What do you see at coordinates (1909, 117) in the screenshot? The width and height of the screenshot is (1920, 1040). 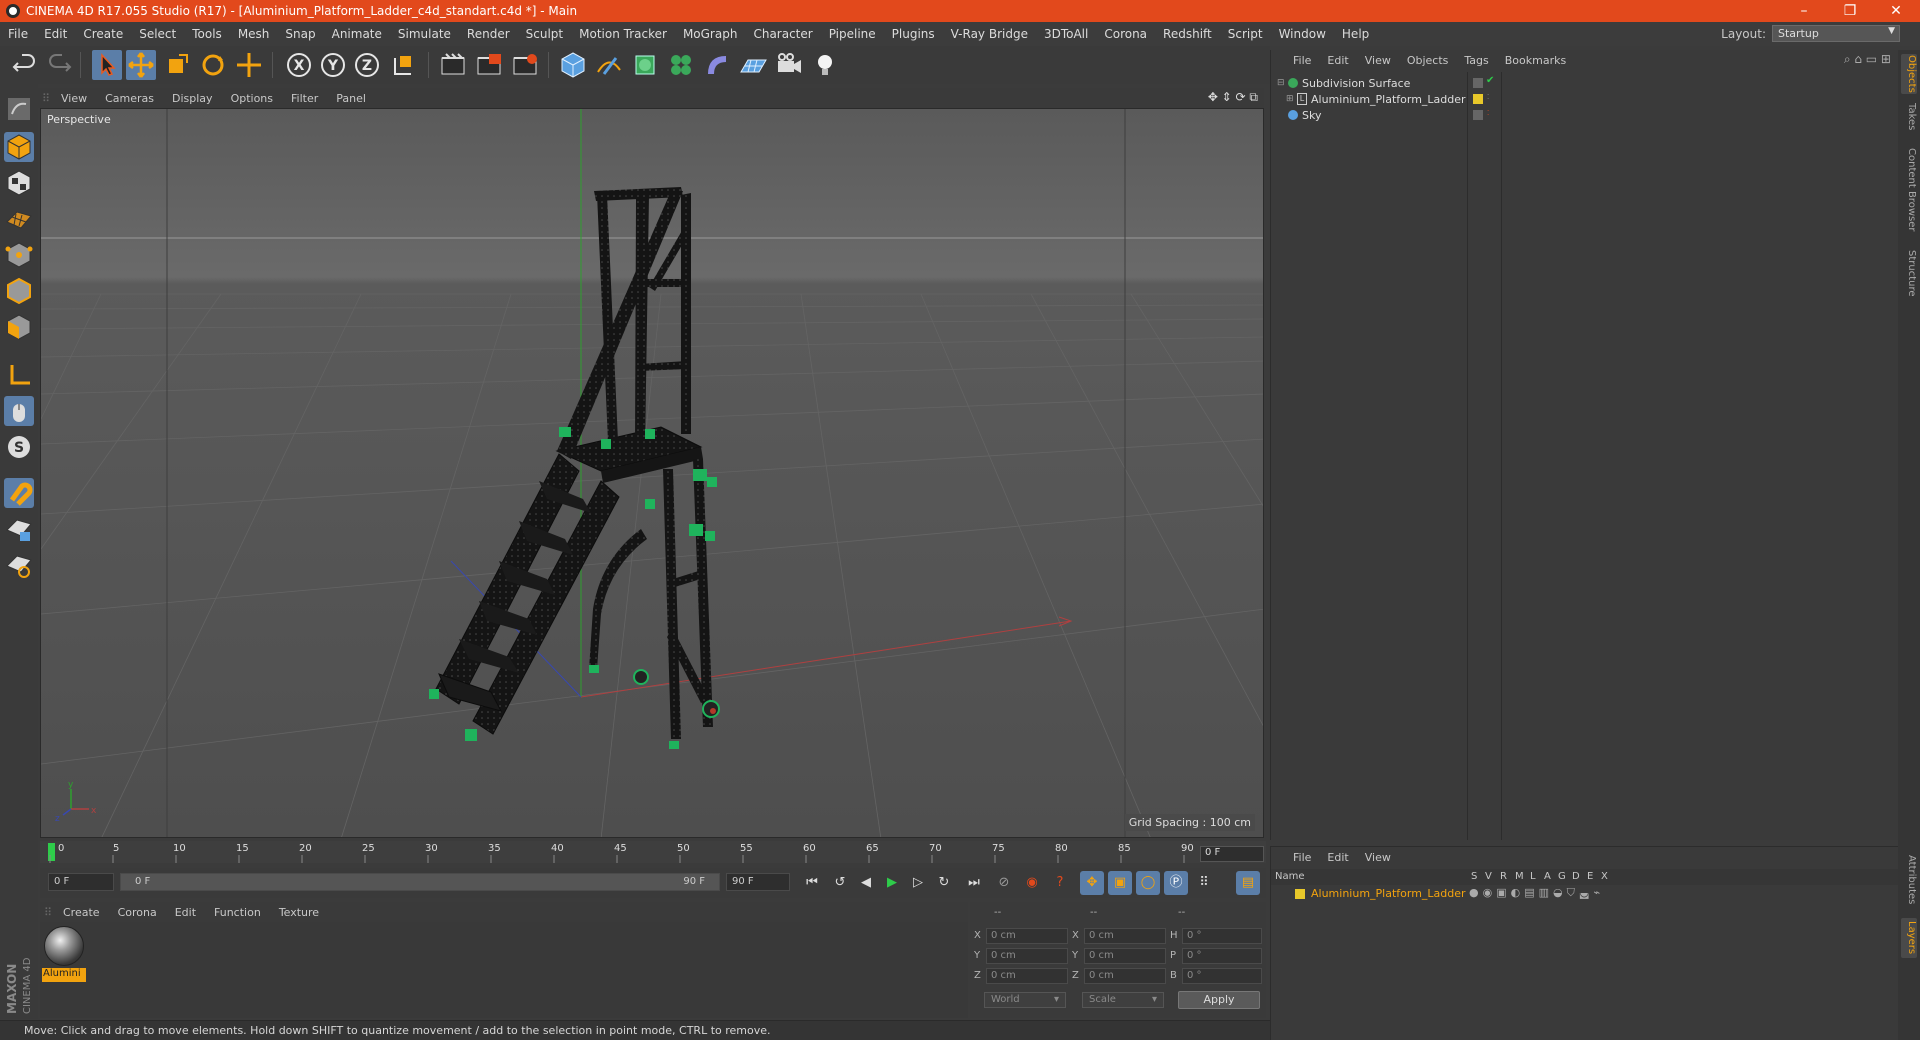 I see `tab-takes: Takes` at bounding box center [1909, 117].